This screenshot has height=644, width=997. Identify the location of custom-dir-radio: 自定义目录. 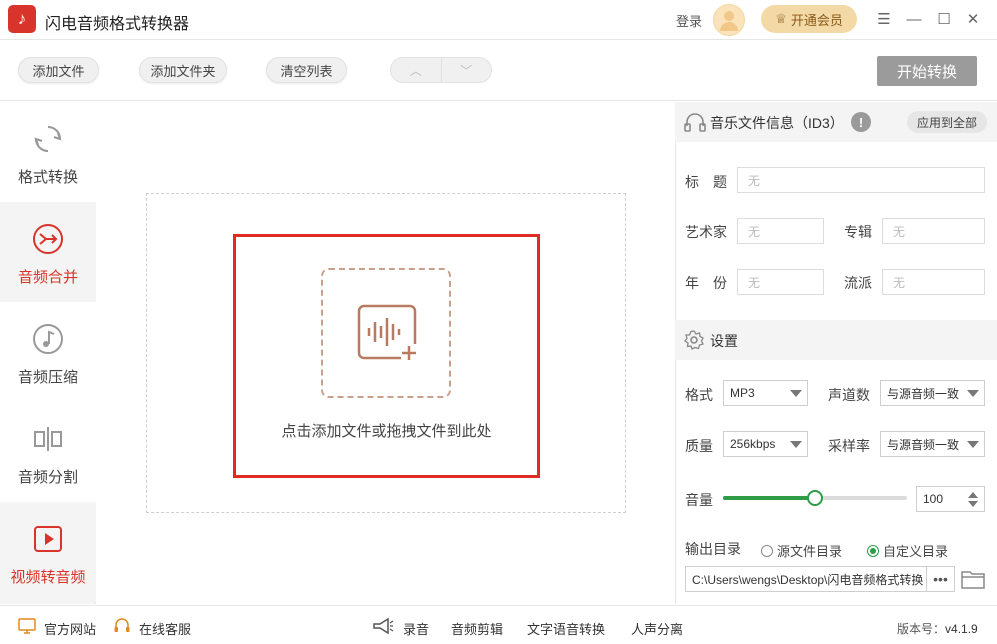
(907, 550).